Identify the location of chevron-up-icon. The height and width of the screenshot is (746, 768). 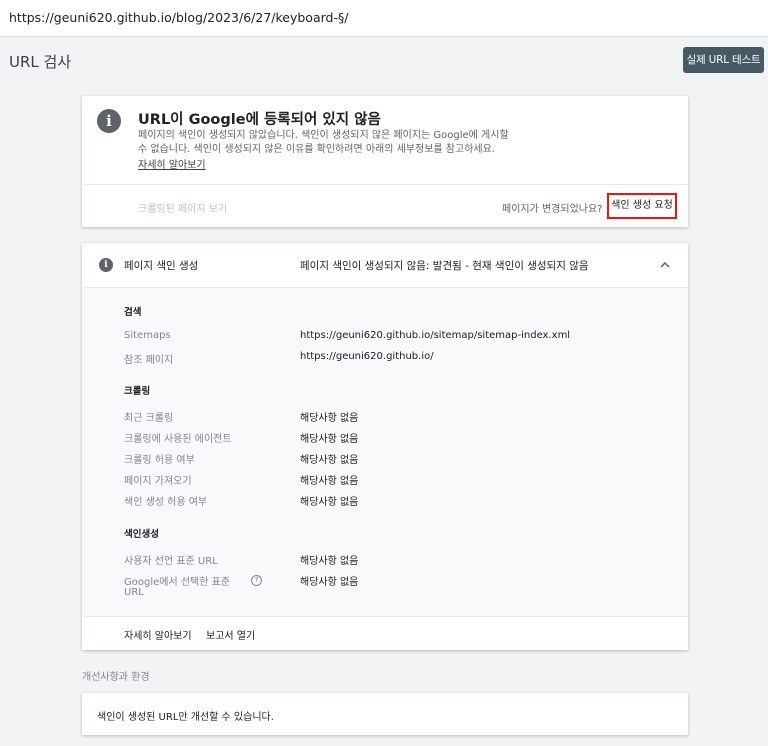
(665, 265).